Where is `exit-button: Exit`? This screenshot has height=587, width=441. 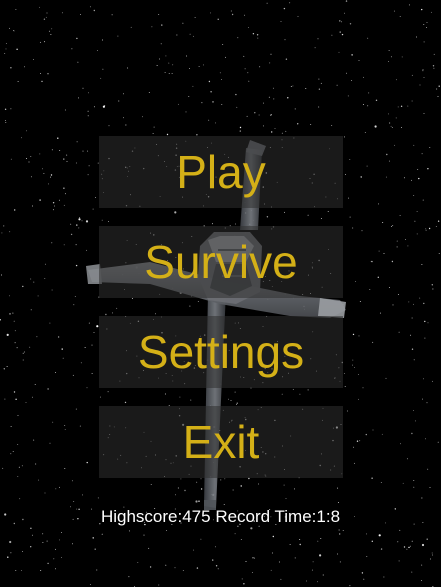 exit-button: Exit is located at coordinates (221, 442).